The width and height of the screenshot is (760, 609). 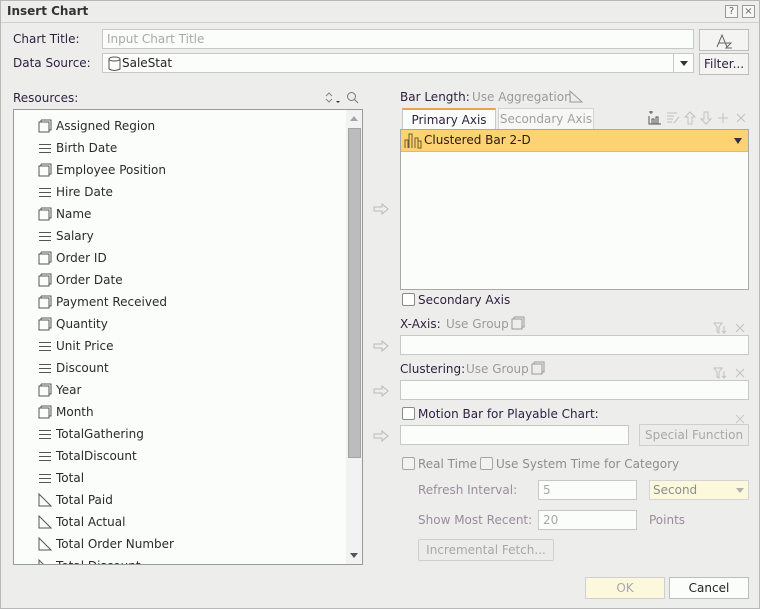 I want to click on clustering-input, so click(x=574, y=390).